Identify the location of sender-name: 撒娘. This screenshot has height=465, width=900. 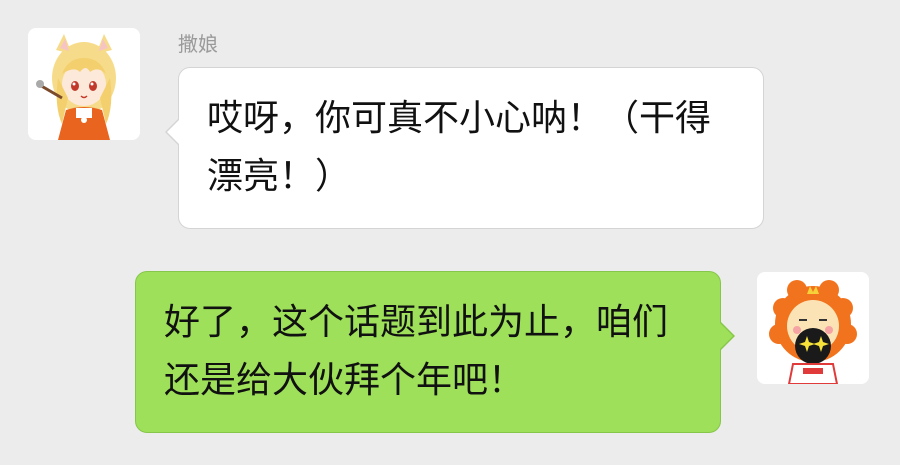
(198, 44).